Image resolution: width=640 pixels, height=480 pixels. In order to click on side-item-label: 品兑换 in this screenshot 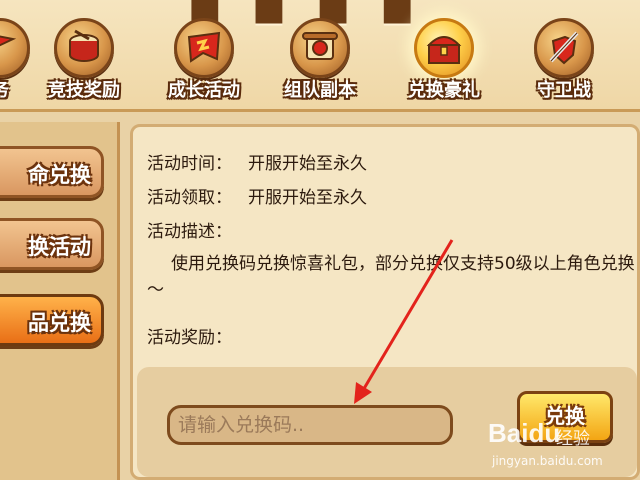, I will do `click(59, 323)`.